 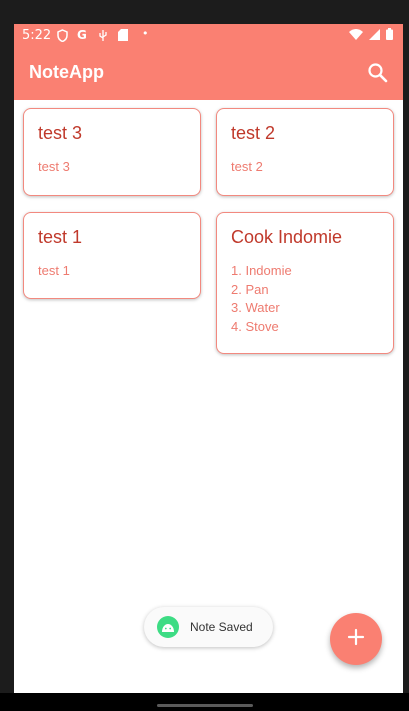 What do you see at coordinates (60, 237) in the screenshot?
I see `note-title: test 1` at bounding box center [60, 237].